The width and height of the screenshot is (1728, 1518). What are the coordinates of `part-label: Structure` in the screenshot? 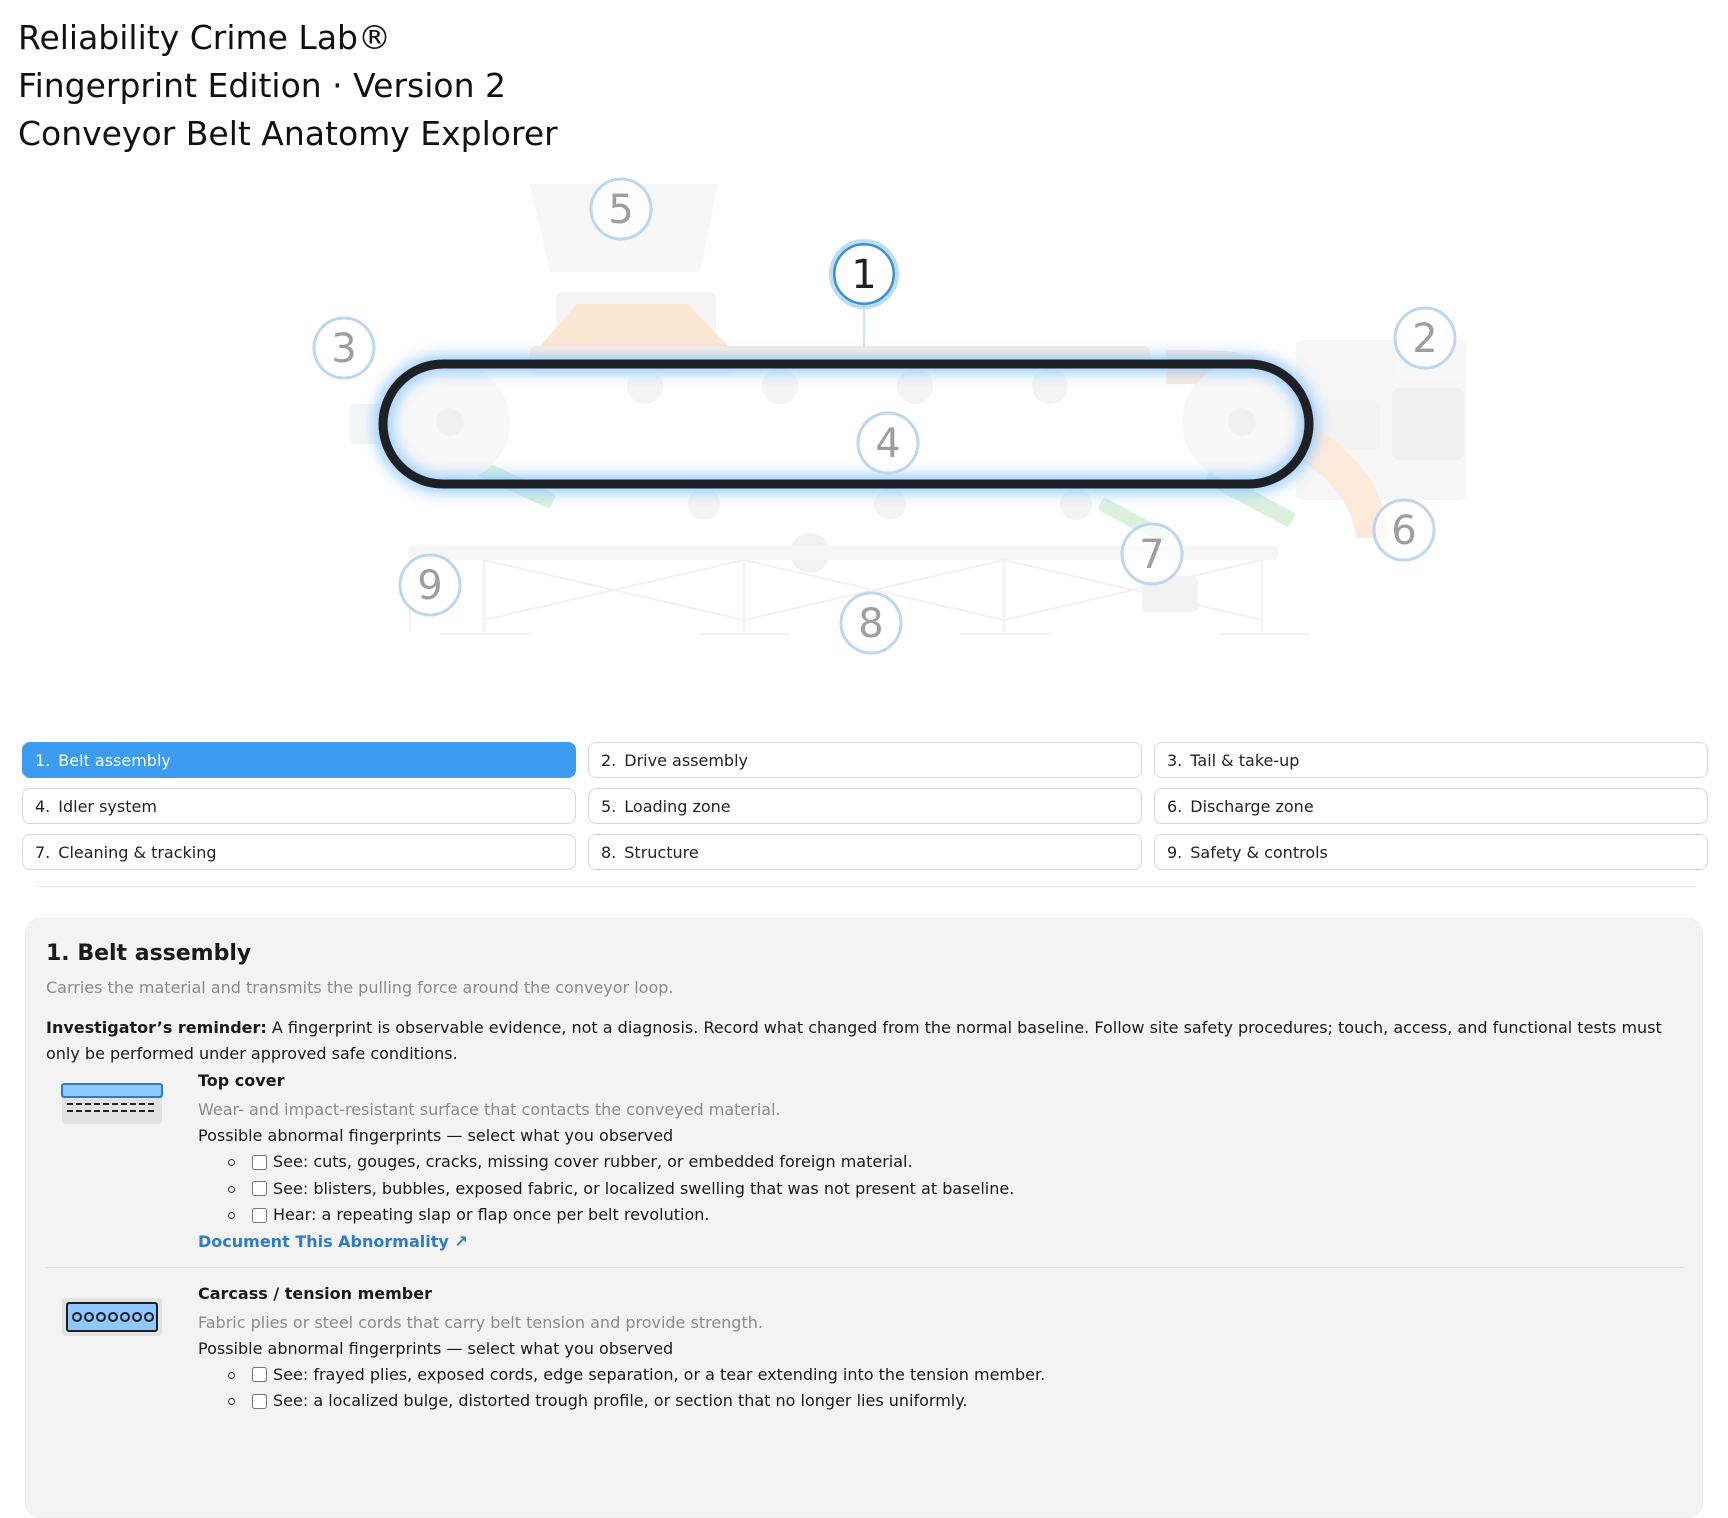 It's located at (661, 852).